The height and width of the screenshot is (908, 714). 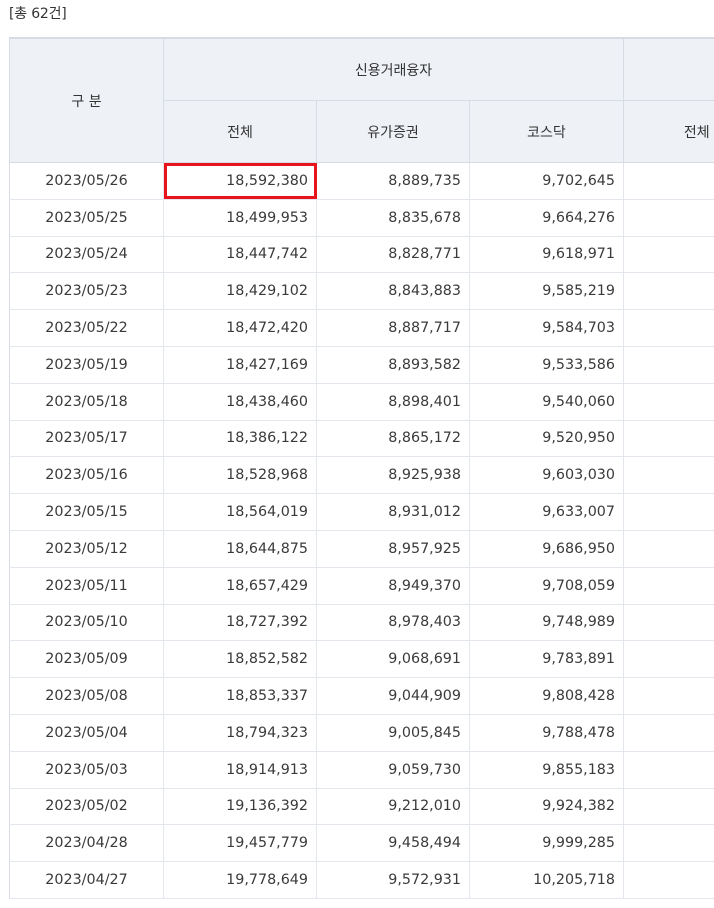 What do you see at coordinates (240, 769) in the screenshot?
I see `total-cell: 18,914,913` at bounding box center [240, 769].